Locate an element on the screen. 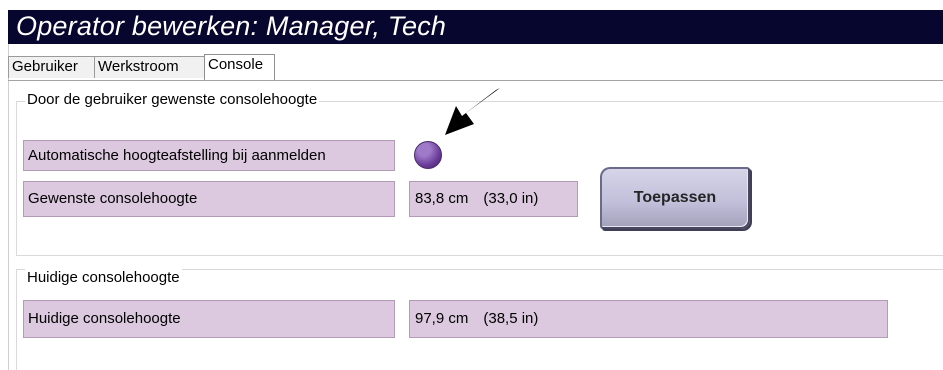  left-divider is located at coordinates (8, 207).